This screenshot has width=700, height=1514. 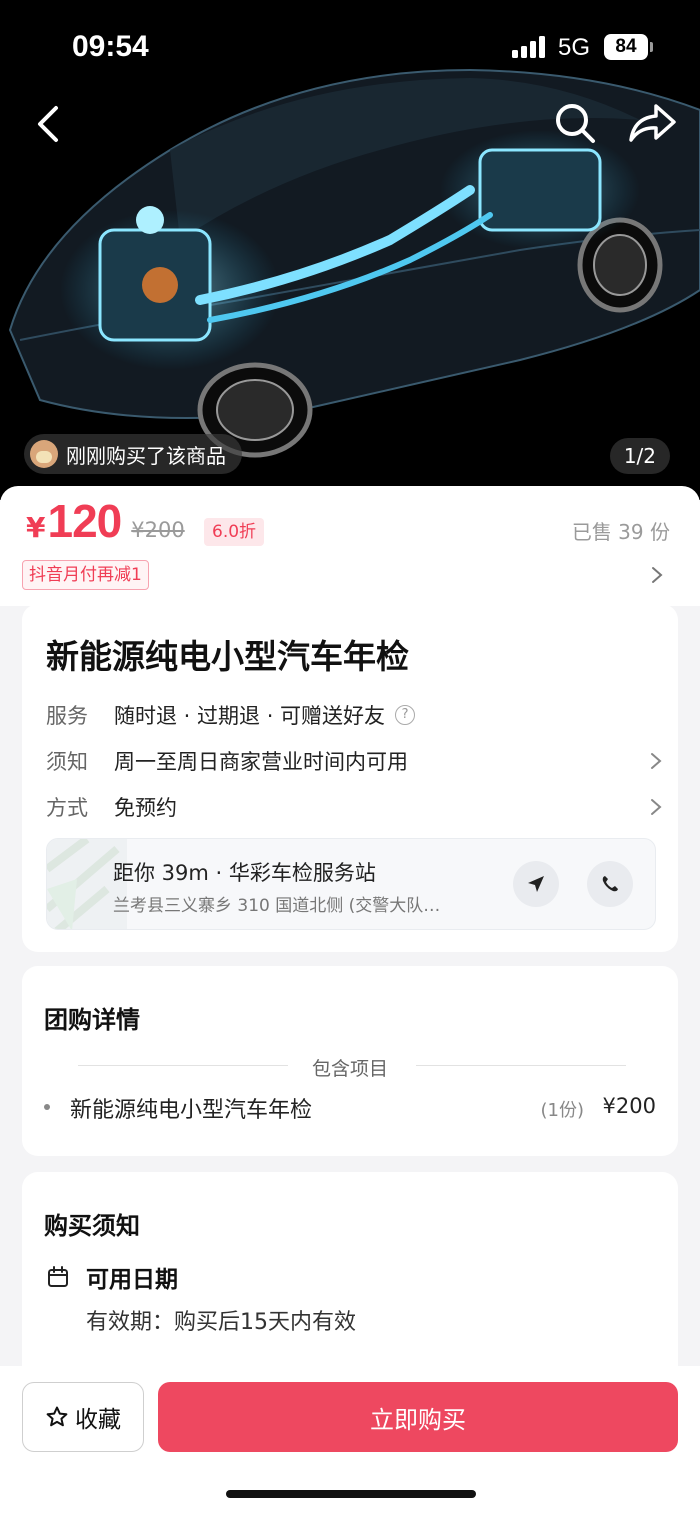 I want to click on deal-details-title: 团购详情, so click(x=92, y=1020).